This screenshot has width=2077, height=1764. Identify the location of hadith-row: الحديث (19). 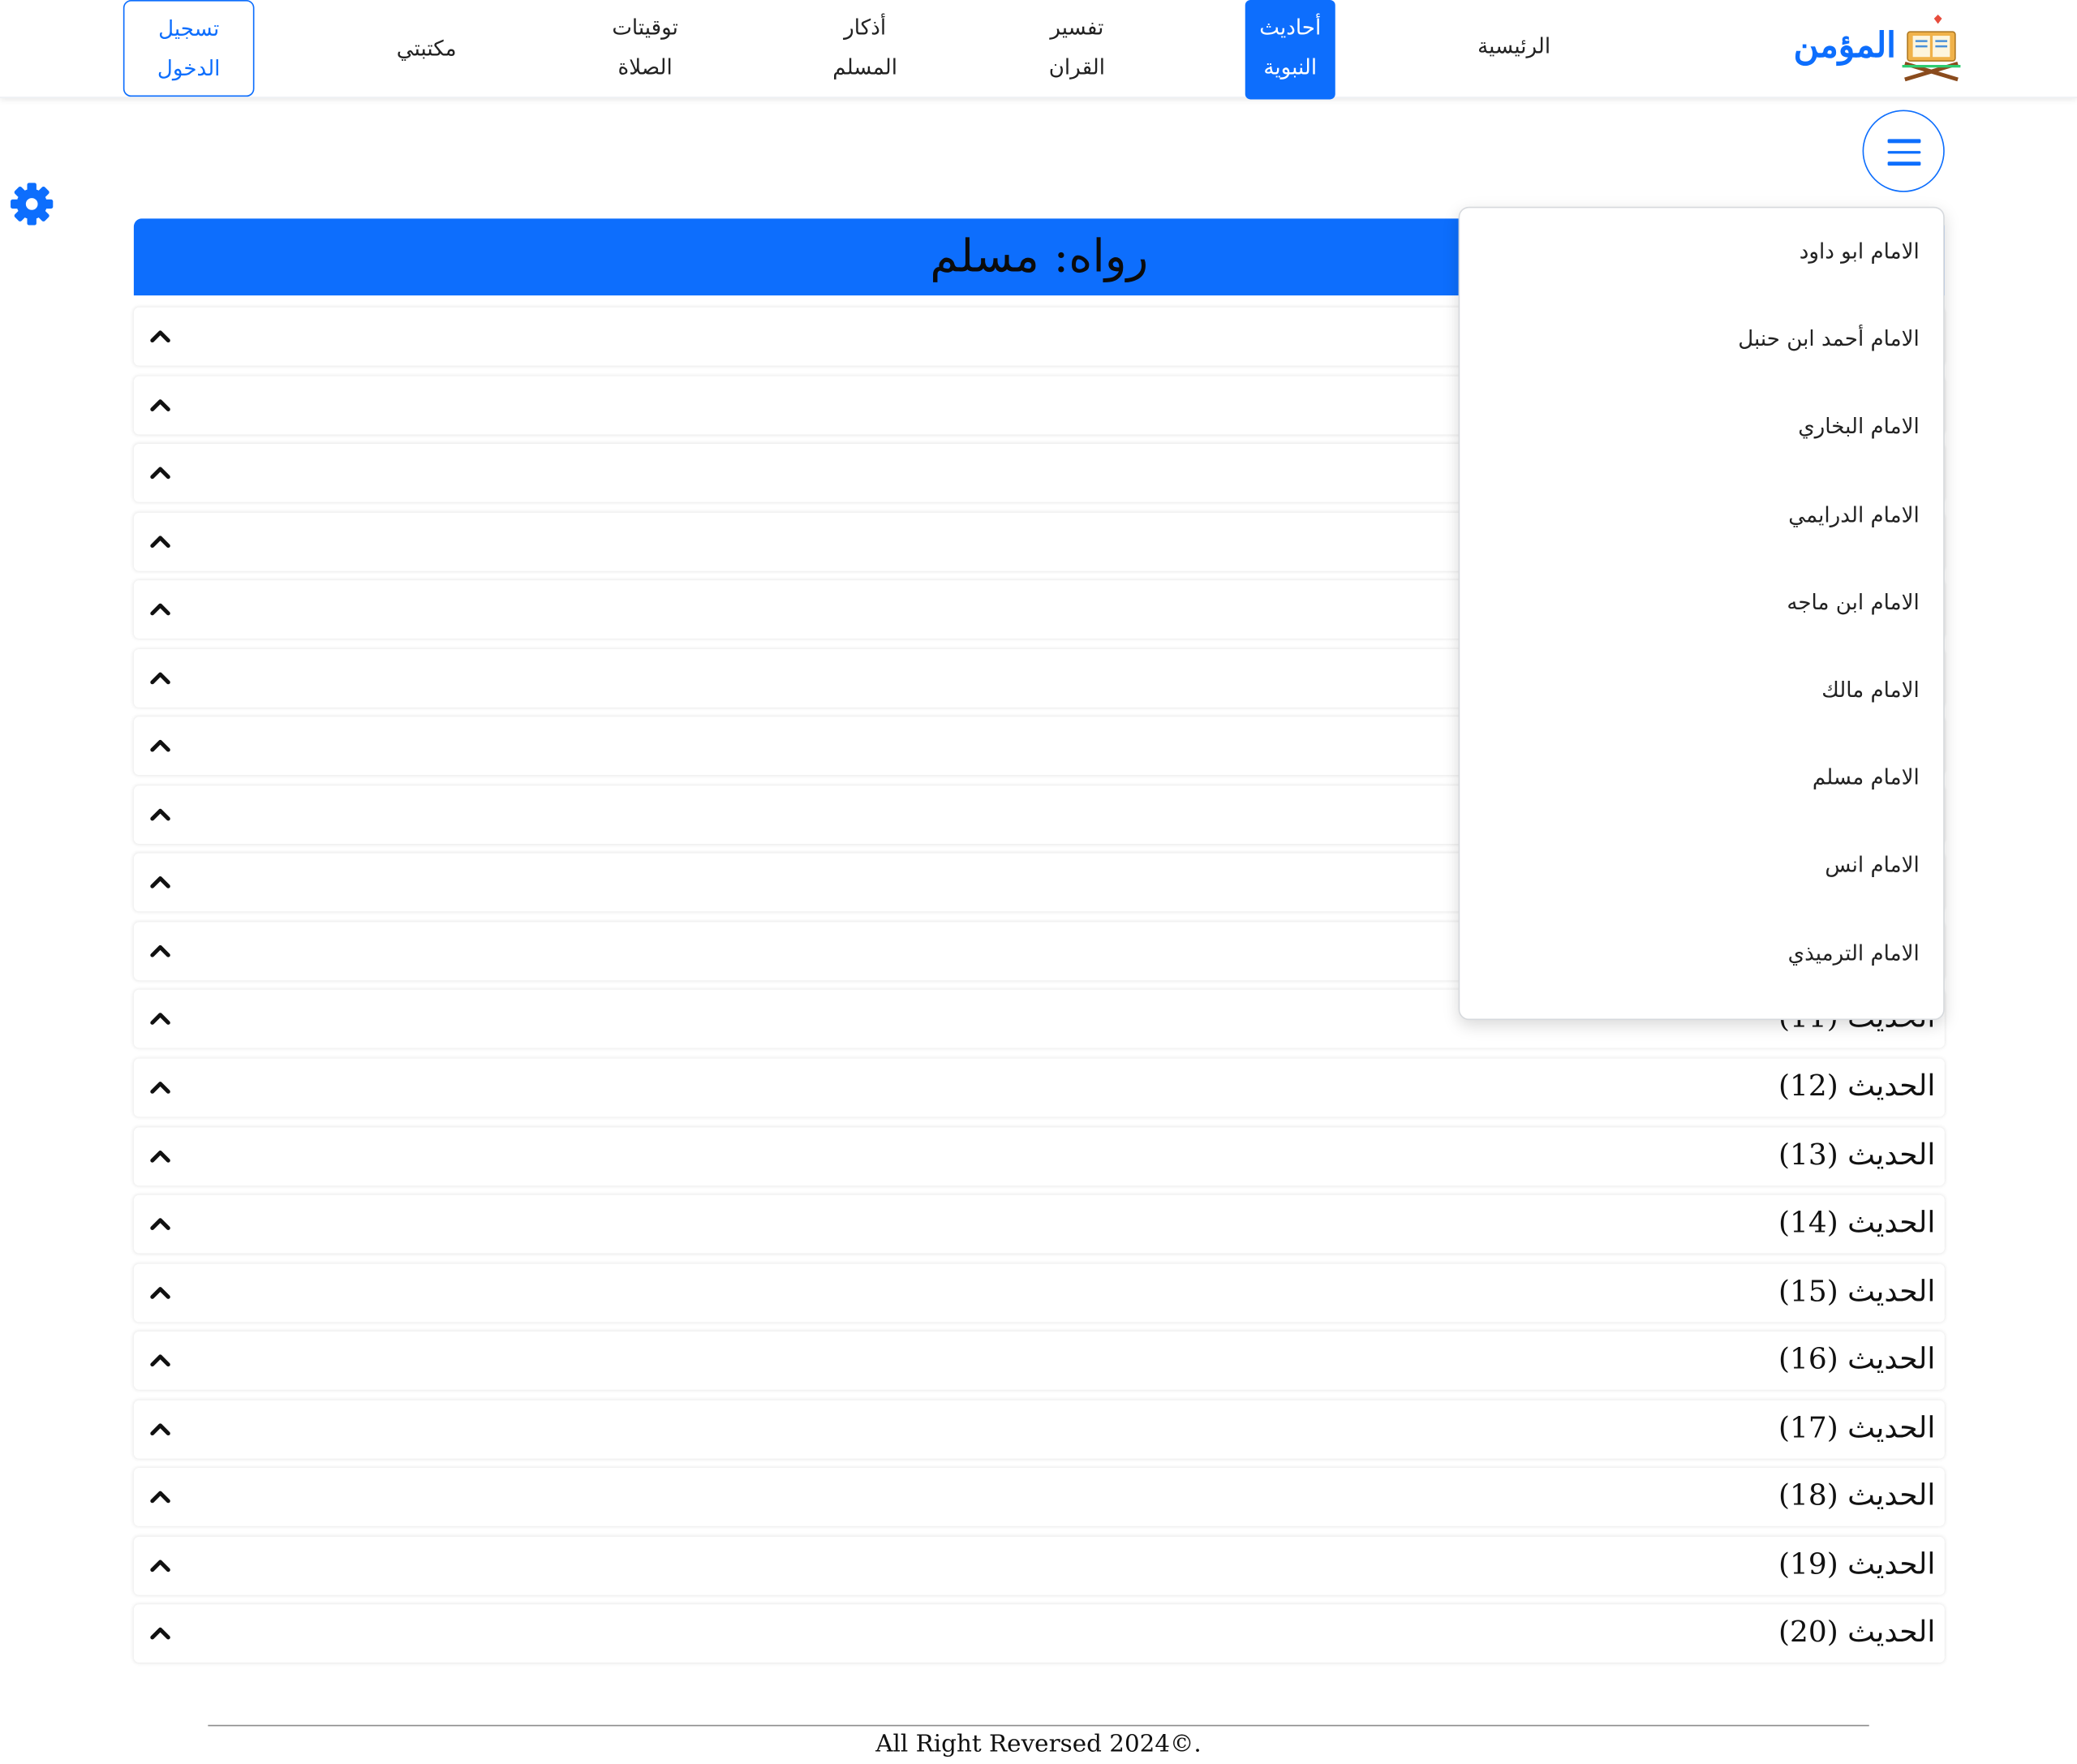
(1039, 1565).